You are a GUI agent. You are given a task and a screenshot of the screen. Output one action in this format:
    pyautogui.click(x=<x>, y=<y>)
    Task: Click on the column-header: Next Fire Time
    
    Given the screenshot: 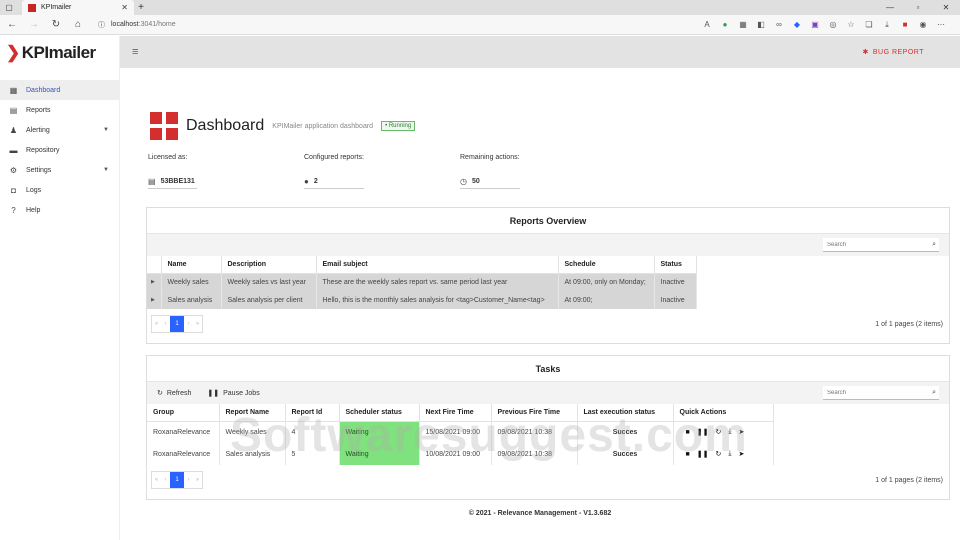 What is the action you would take?
    pyautogui.click(x=455, y=413)
    